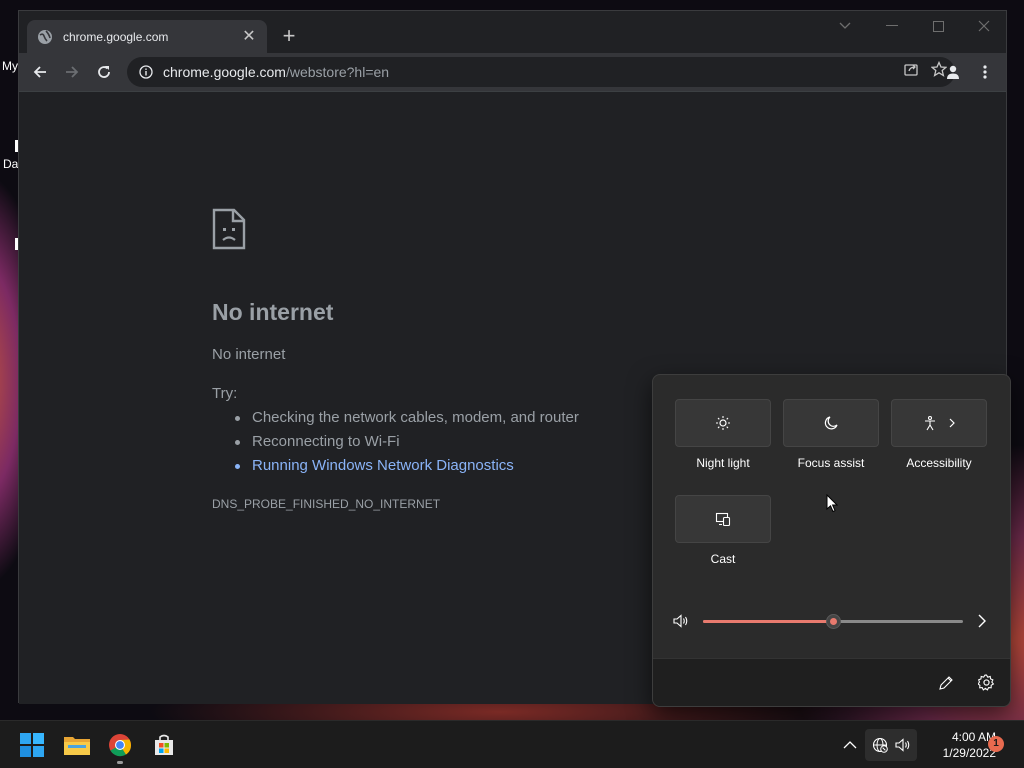 The height and width of the screenshot is (768, 1024). What do you see at coordinates (406, 469) in the screenshot?
I see `network-diagnostics-link: Running Windows Network Diagnostics` at bounding box center [406, 469].